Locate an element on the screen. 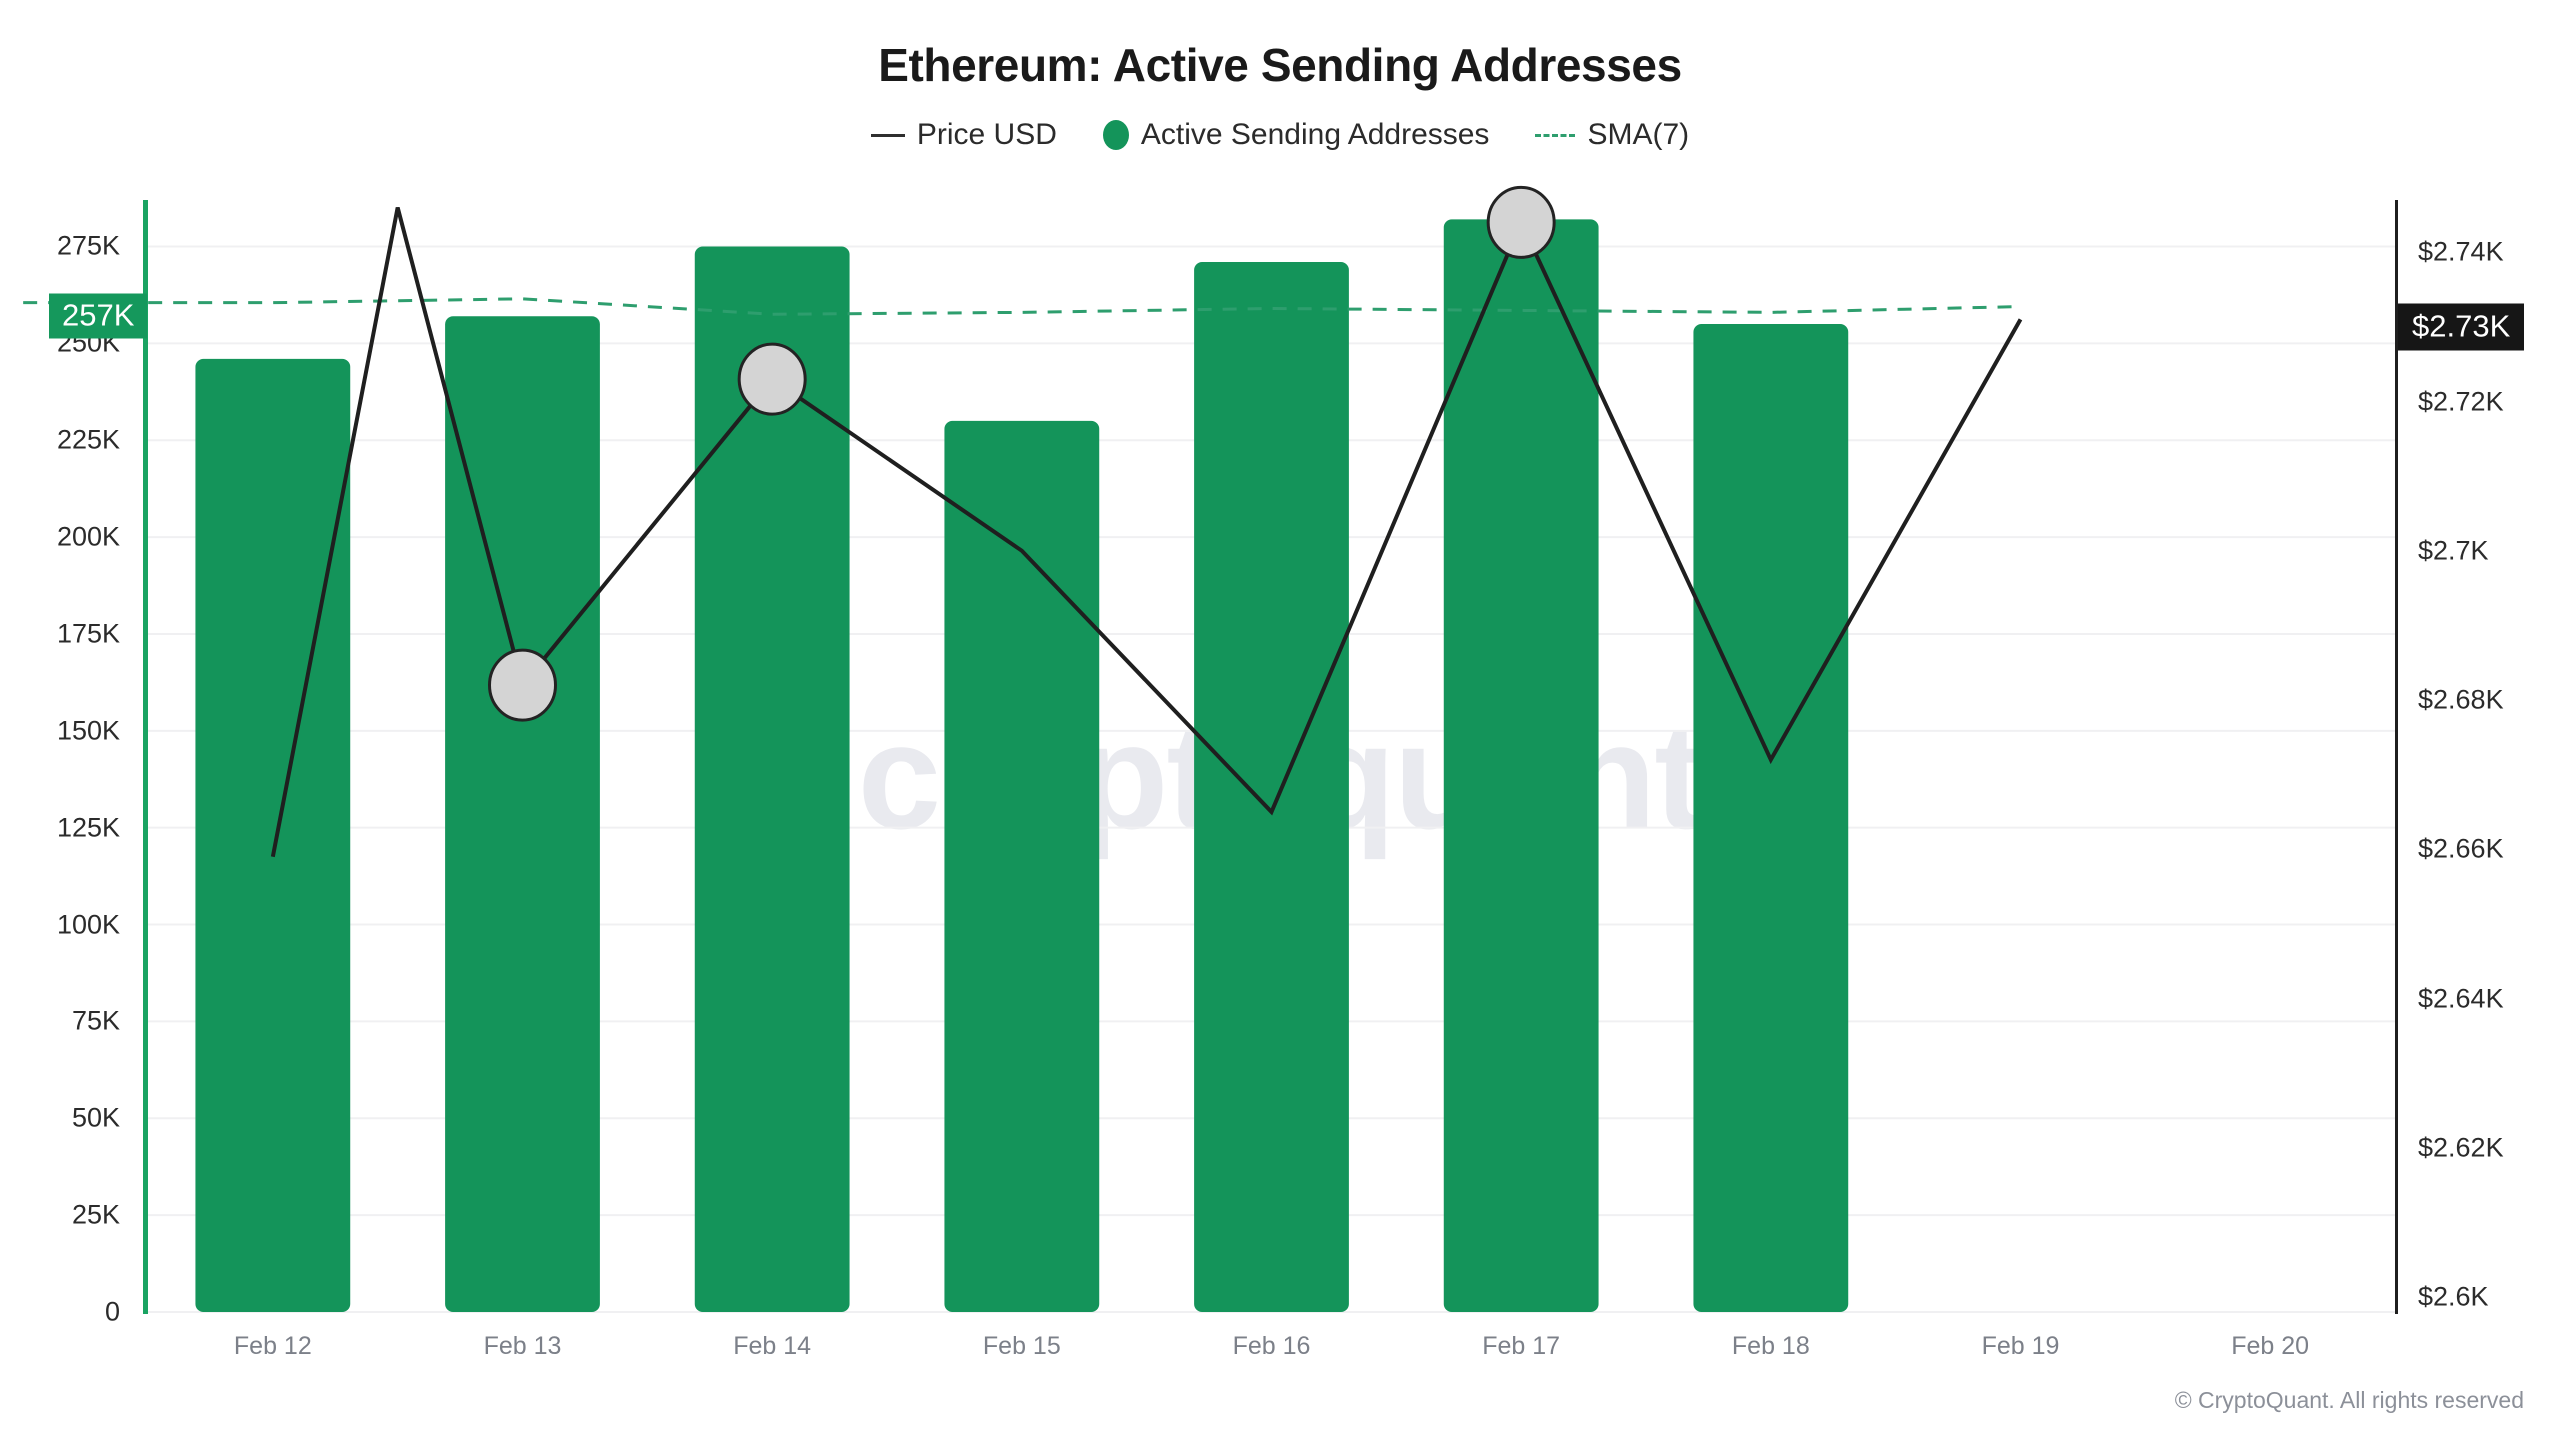  x-axis-tick-label: Feb 18 is located at coordinates (1770, 1346).